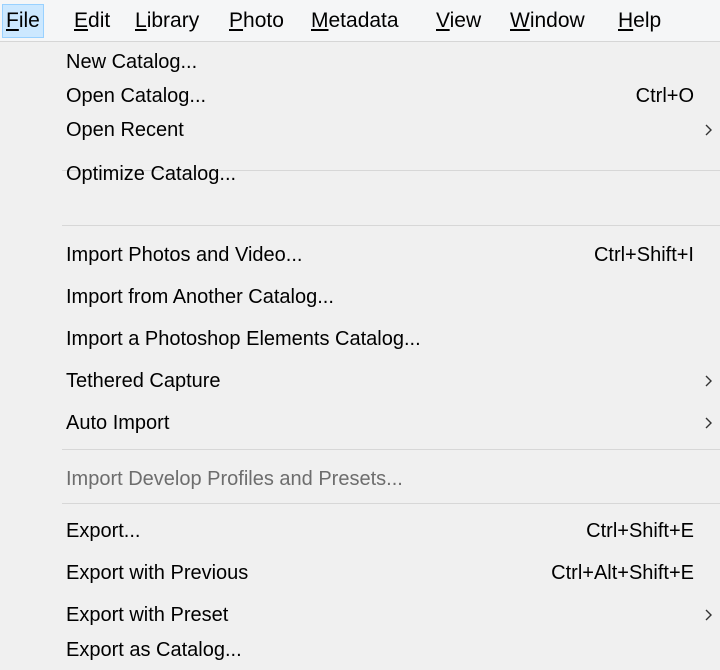 The image size is (720, 670). What do you see at coordinates (143, 381) in the screenshot?
I see `menu-item-label: Tethered Capture` at bounding box center [143, 381].